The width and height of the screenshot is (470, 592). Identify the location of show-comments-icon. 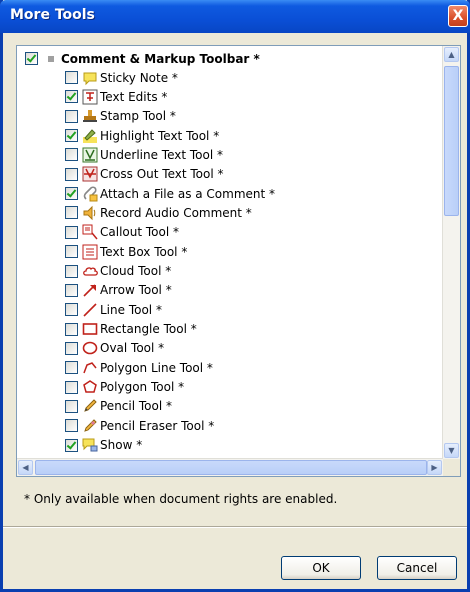
(90, 445).